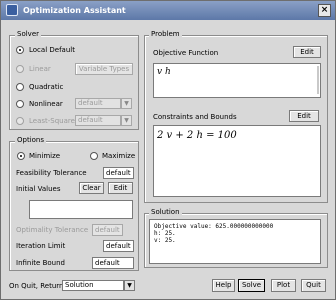 This screenshot has width=336, height=300. Describe the element at coordinates (223, 285) in the screenshot. I see `help-button: Help` at that location.